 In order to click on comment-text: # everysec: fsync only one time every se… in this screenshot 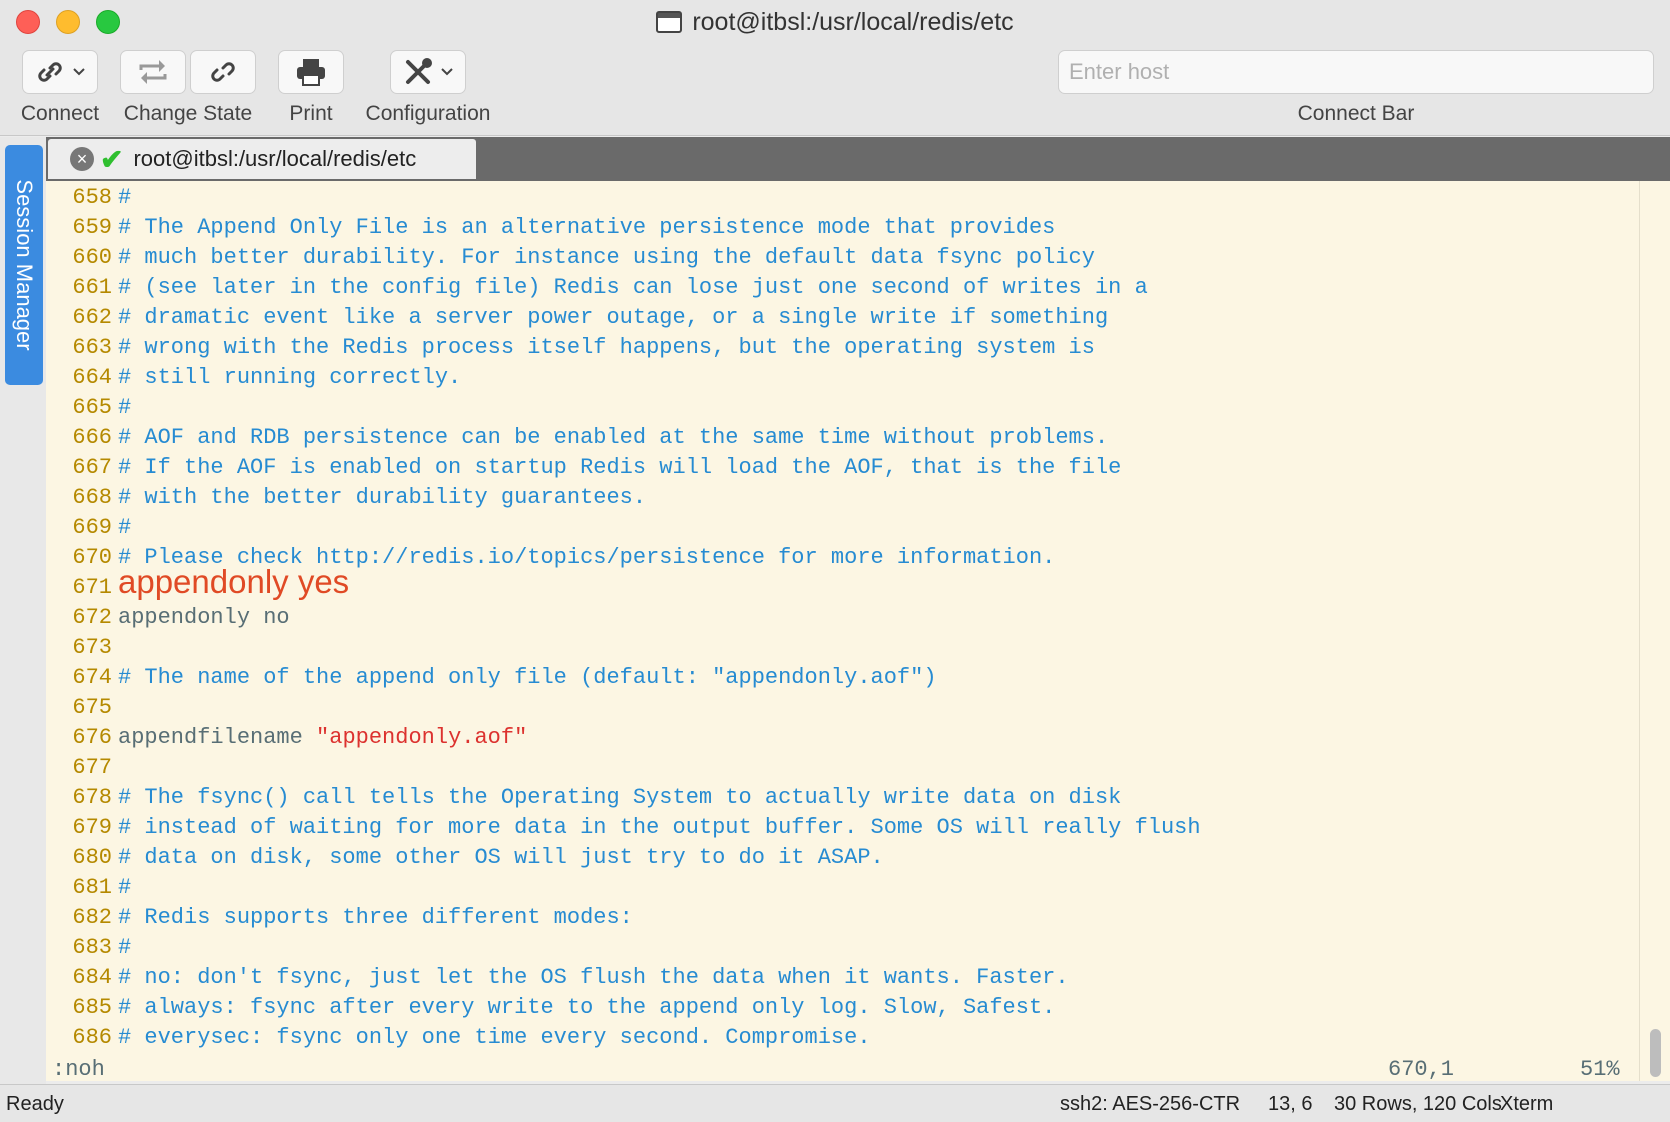, I will do `click(494, 1038)`.